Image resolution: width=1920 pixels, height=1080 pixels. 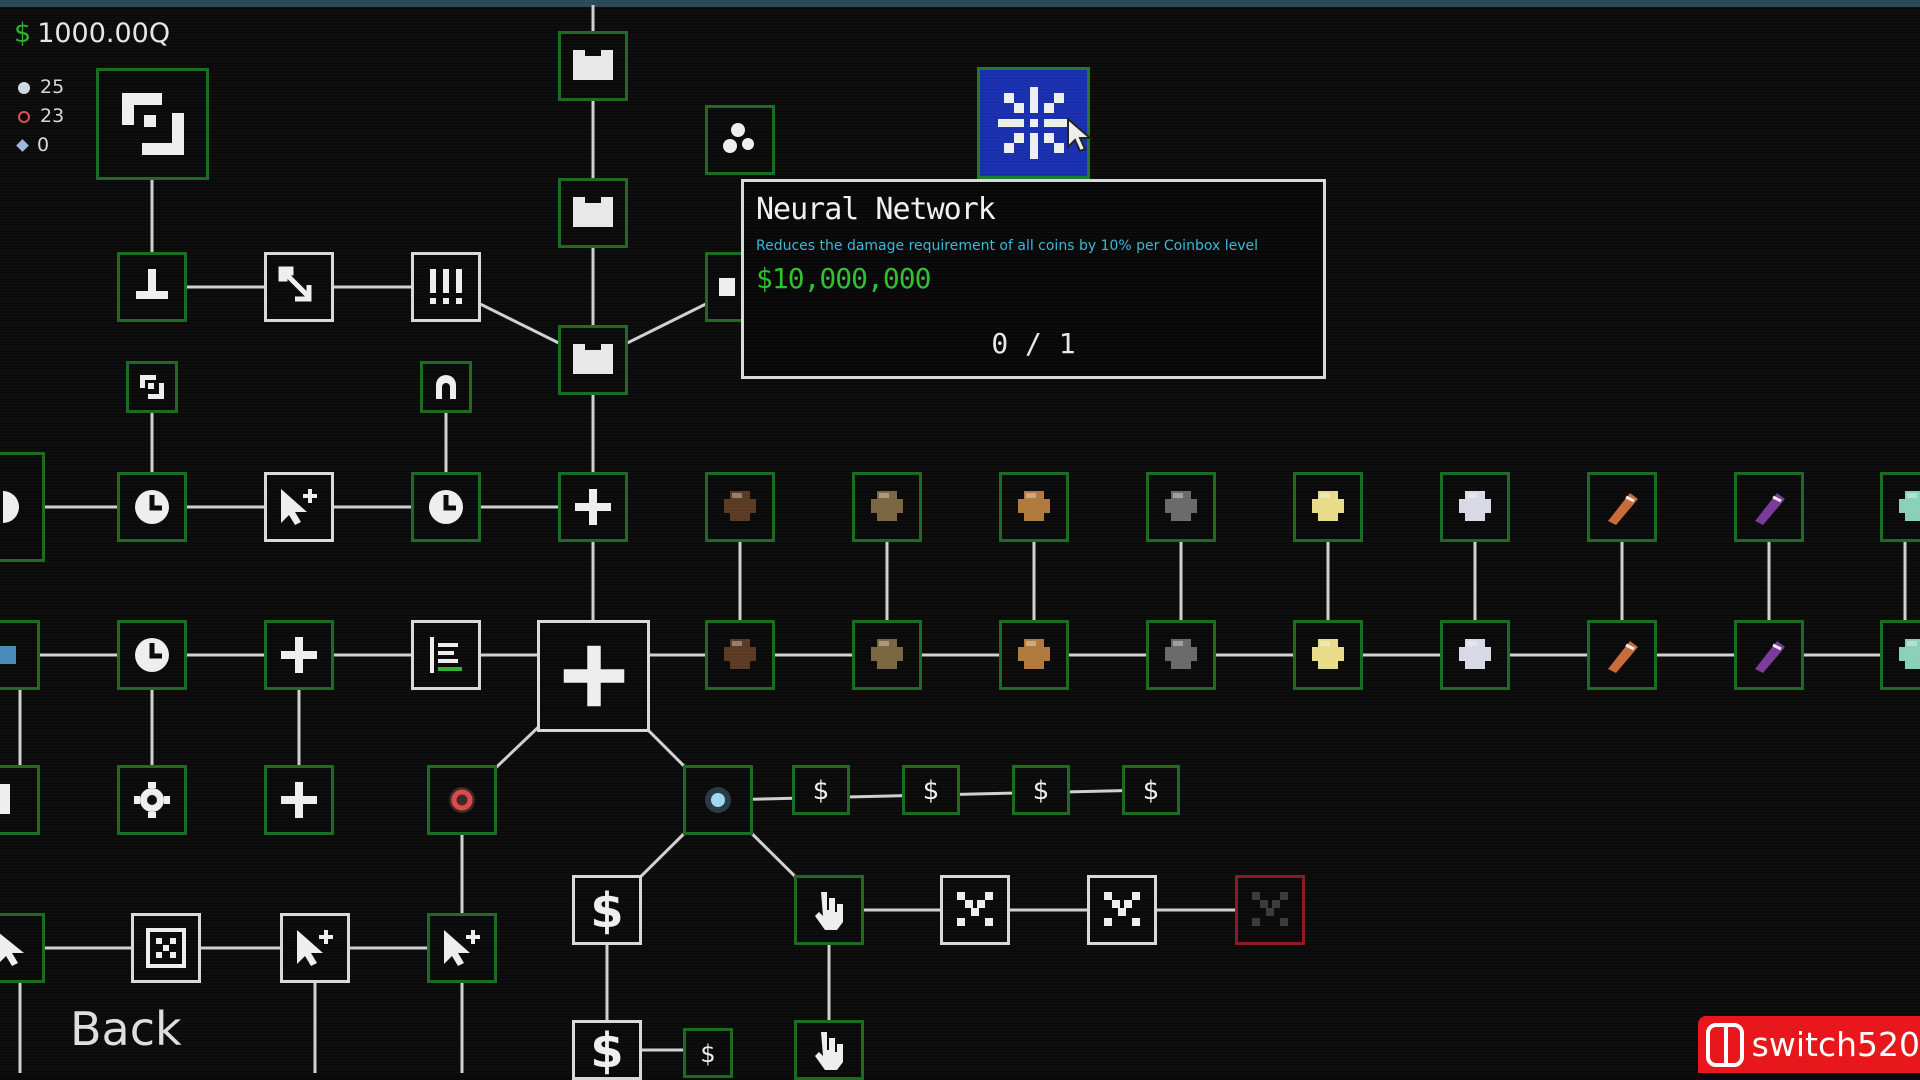 I want to click on skill-node-locked, so click(x=1270, y=910).